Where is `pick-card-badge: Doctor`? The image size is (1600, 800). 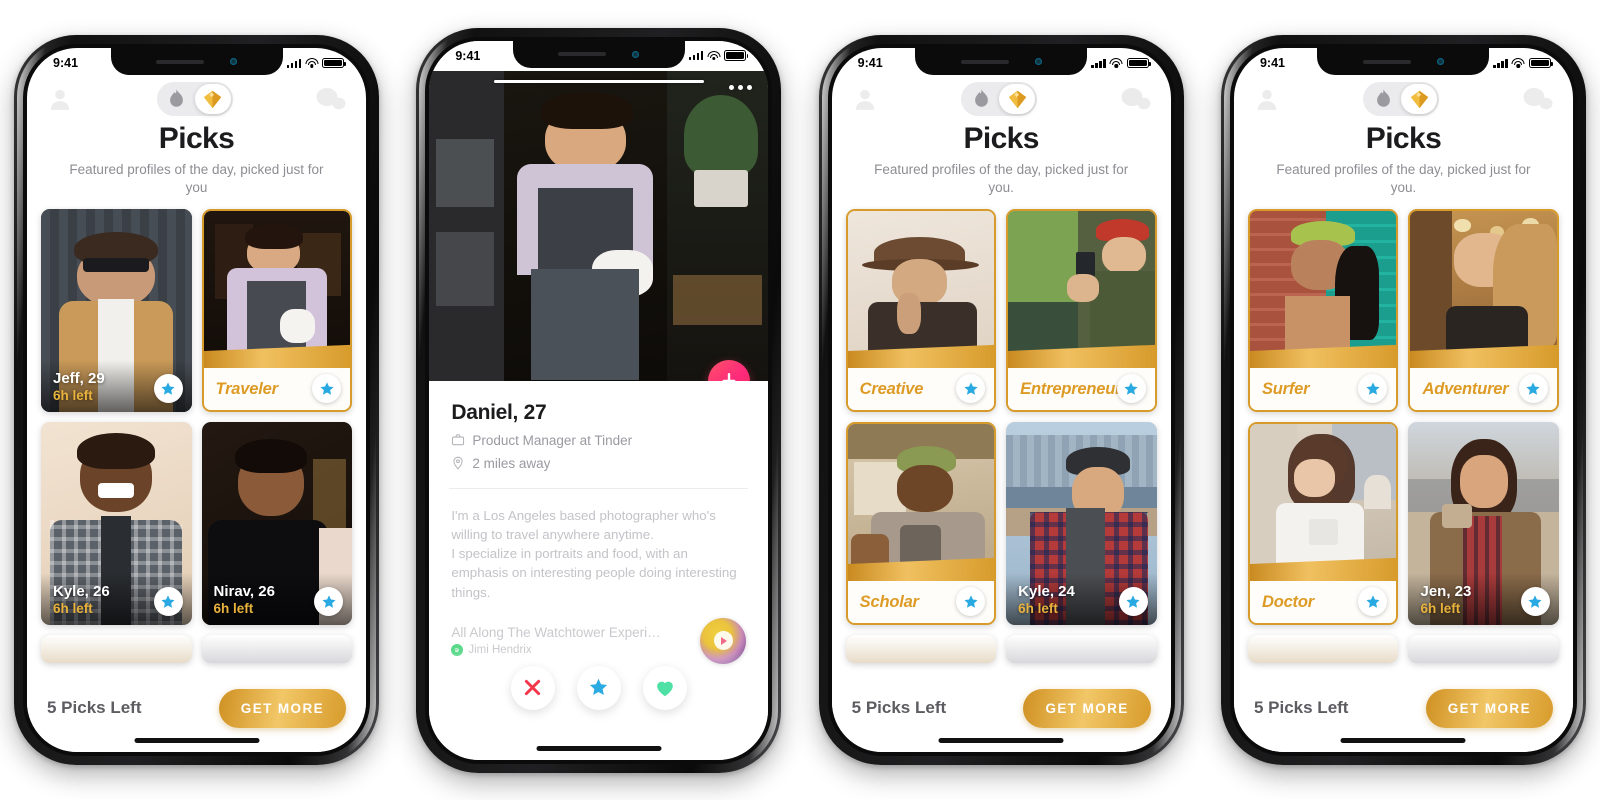 pick-card-badge: Doctor is located at coordinates (1323, 524).